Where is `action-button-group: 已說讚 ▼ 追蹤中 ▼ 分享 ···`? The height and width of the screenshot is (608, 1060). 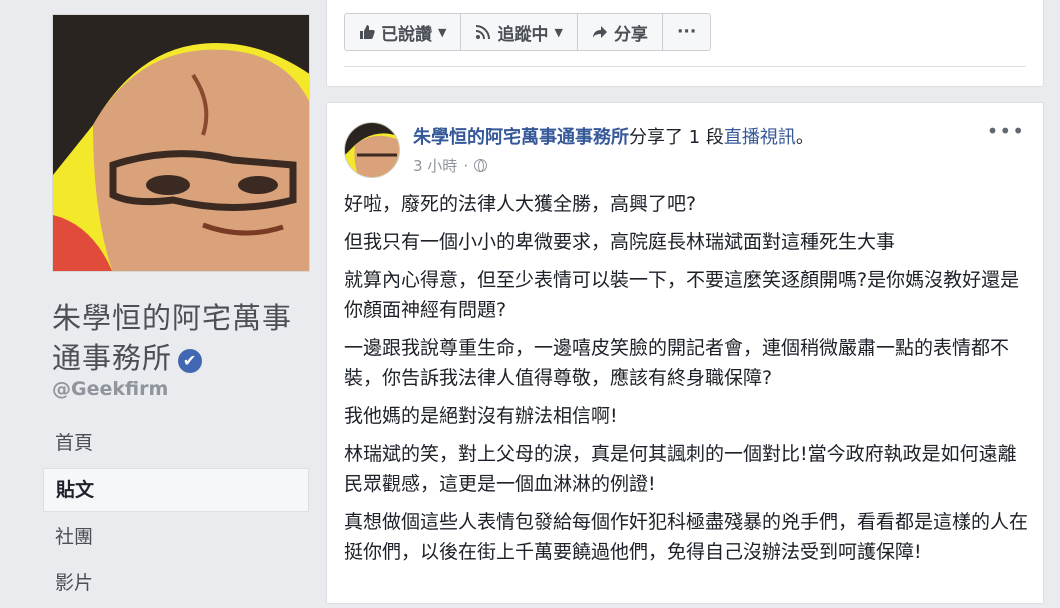 action-button-group: 已說讚 ▼ 追蹤中 ▼ 分享 ··· is located at coordinates (528, 32).